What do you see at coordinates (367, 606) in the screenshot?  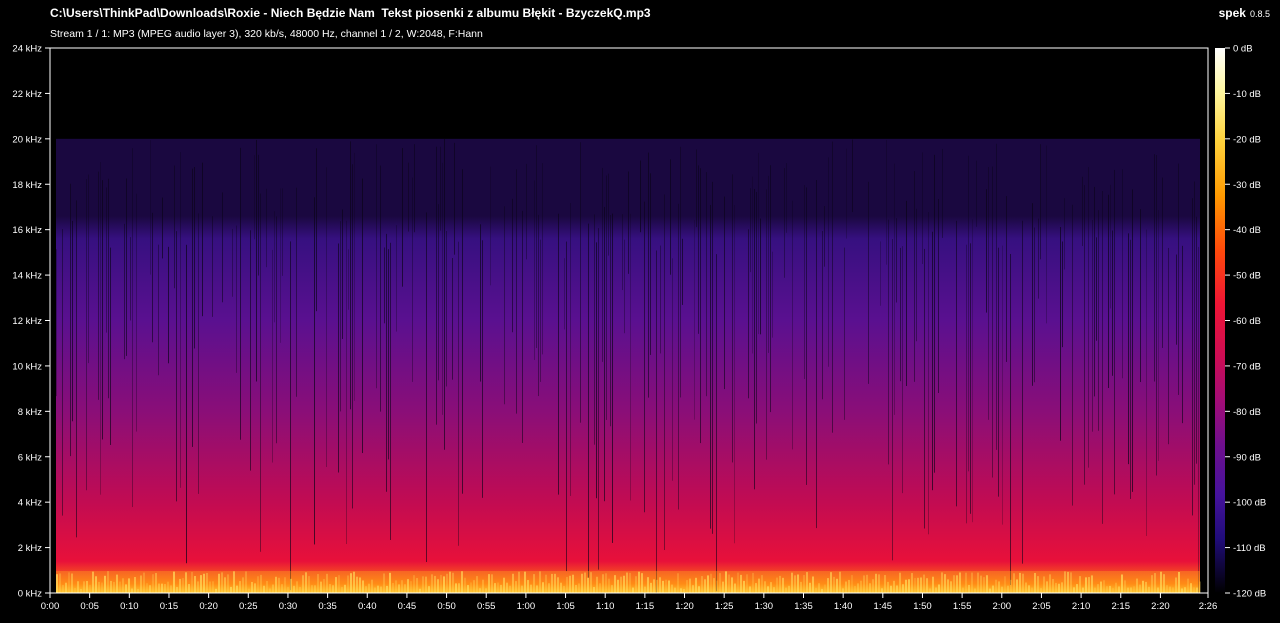 I see `time-tick-label: 0:40` at bounding box center [367, 606].